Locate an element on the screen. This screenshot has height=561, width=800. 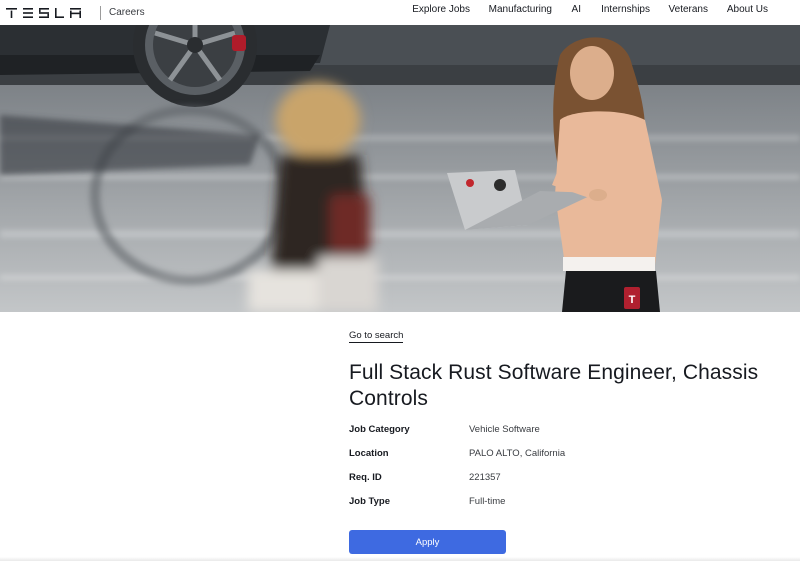
careers-label: Careers is located at coordinates (127, 12).